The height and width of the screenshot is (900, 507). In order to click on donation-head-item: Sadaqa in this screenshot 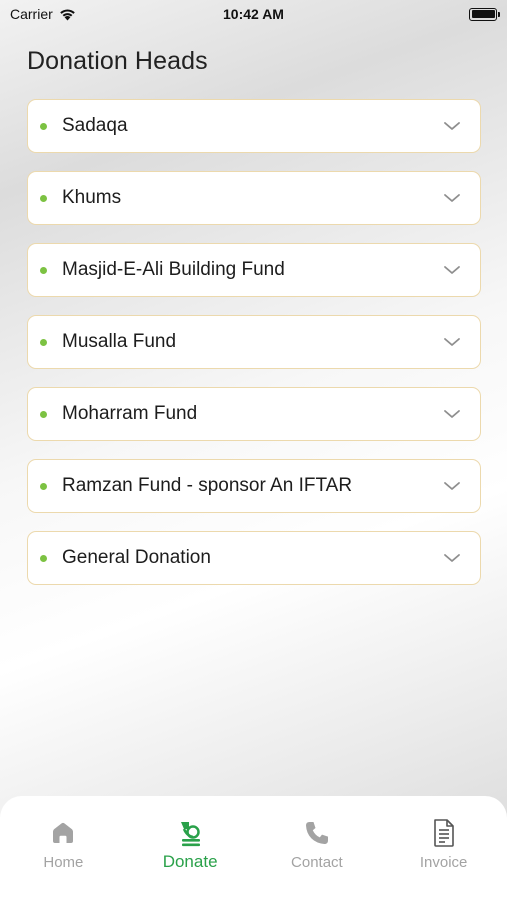, I will do `click(254, 126)`.